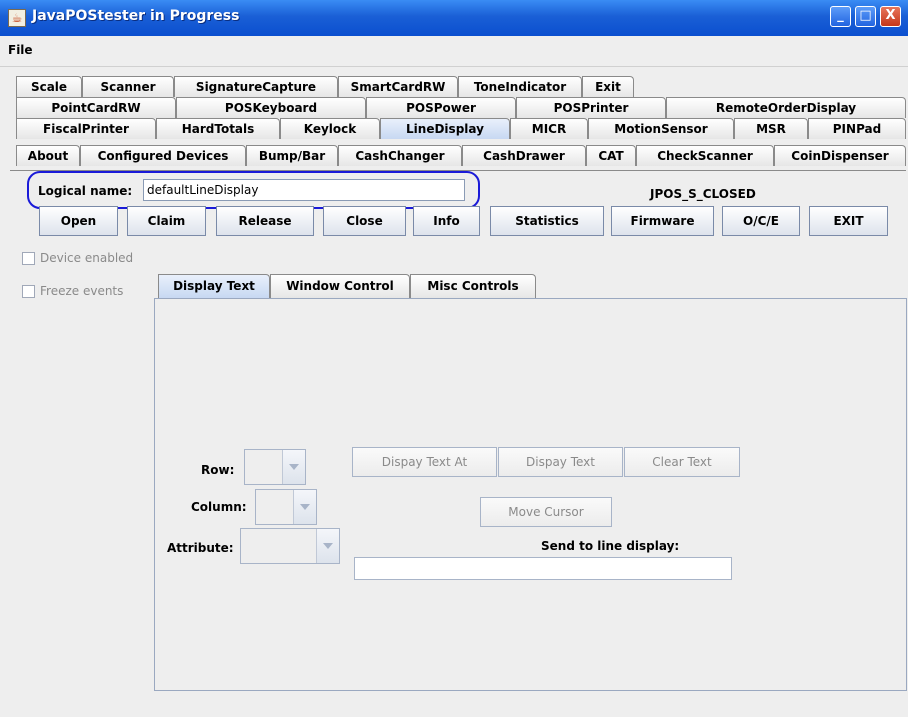 This screenshot has width=908, height=717. I want to click on display-text-at-button: Dispay Text At, so click(424, 462).